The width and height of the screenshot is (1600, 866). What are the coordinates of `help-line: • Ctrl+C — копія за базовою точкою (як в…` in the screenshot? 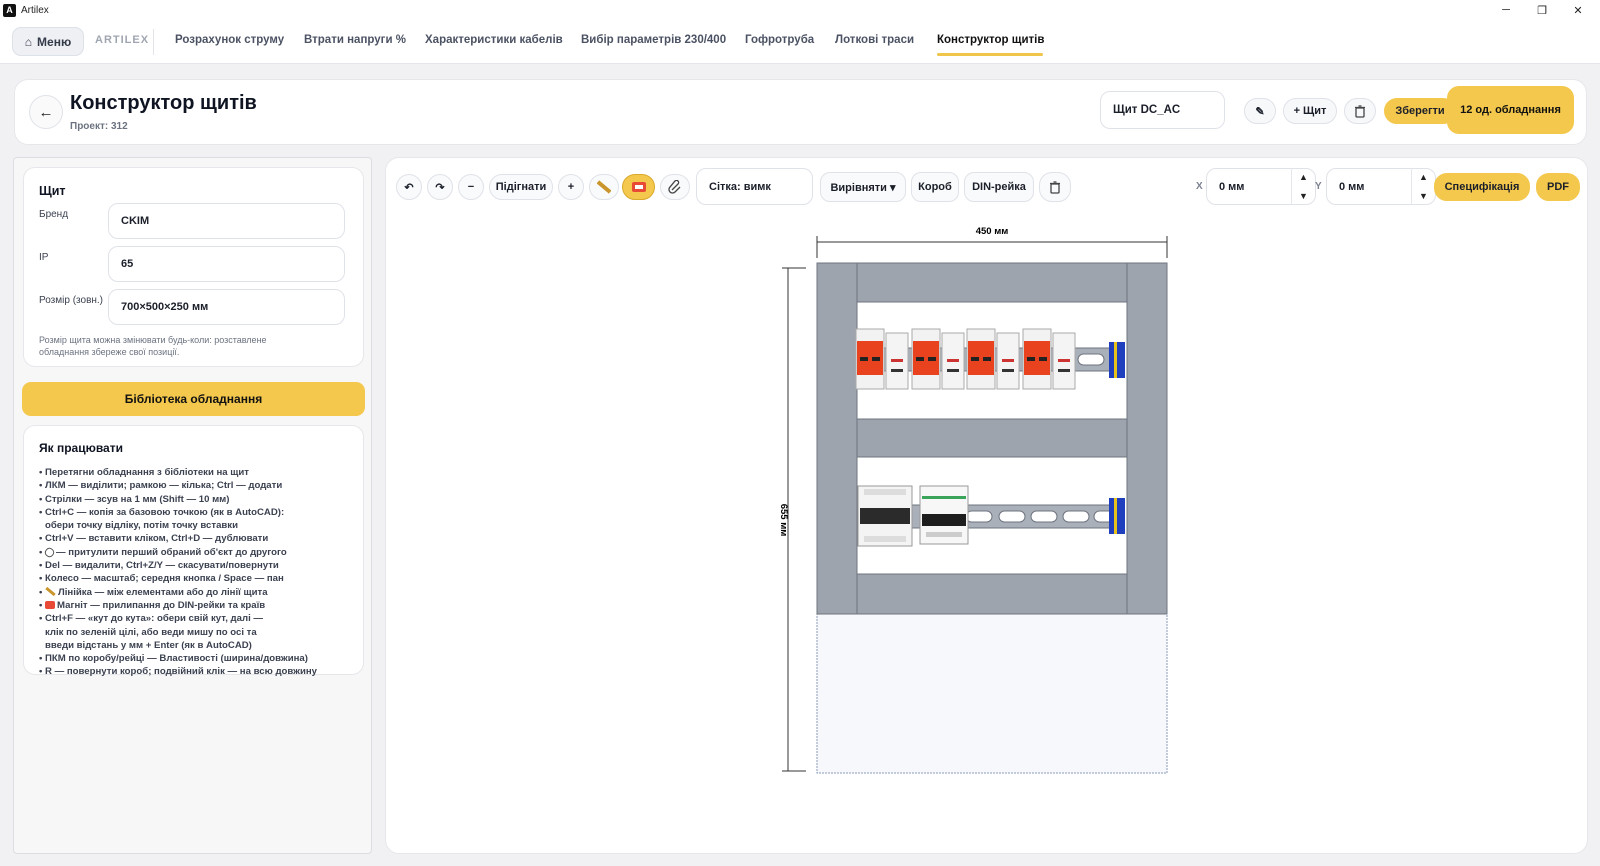 It's located at (162, 512).